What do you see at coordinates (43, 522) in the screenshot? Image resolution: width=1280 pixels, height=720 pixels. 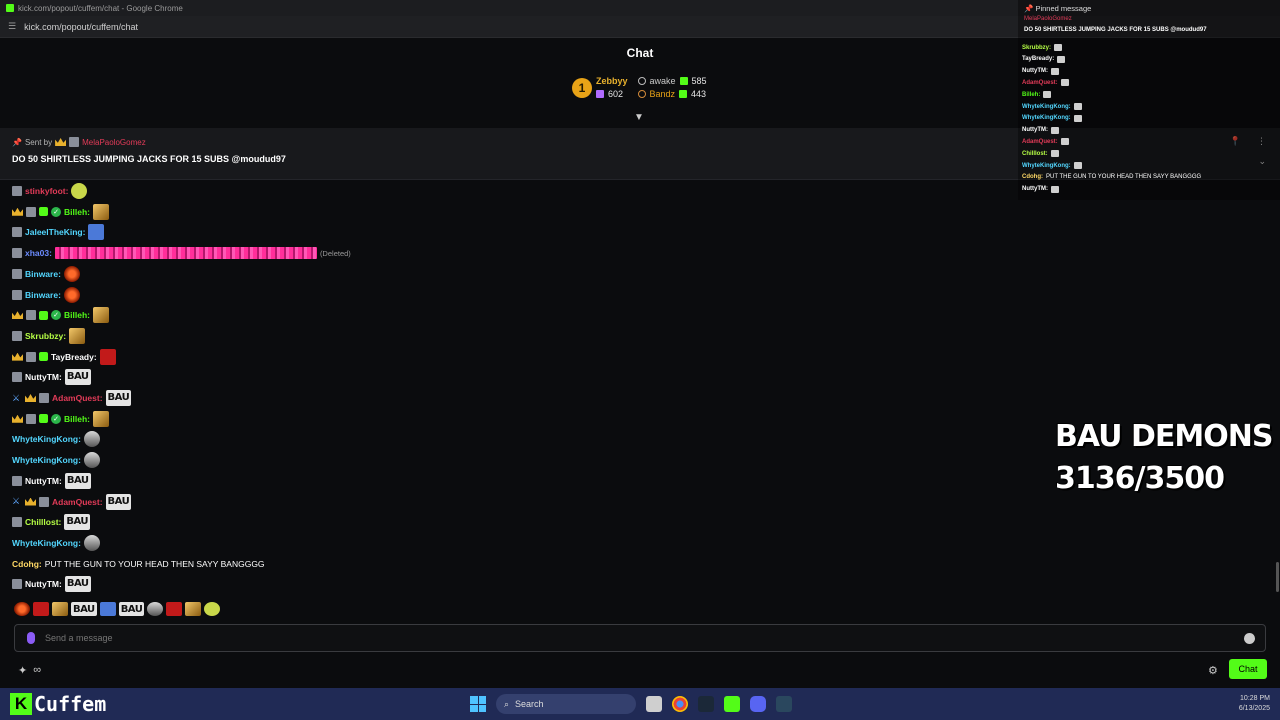 I see `chat-username: Chilllost:` at bounding box center [43, 522].